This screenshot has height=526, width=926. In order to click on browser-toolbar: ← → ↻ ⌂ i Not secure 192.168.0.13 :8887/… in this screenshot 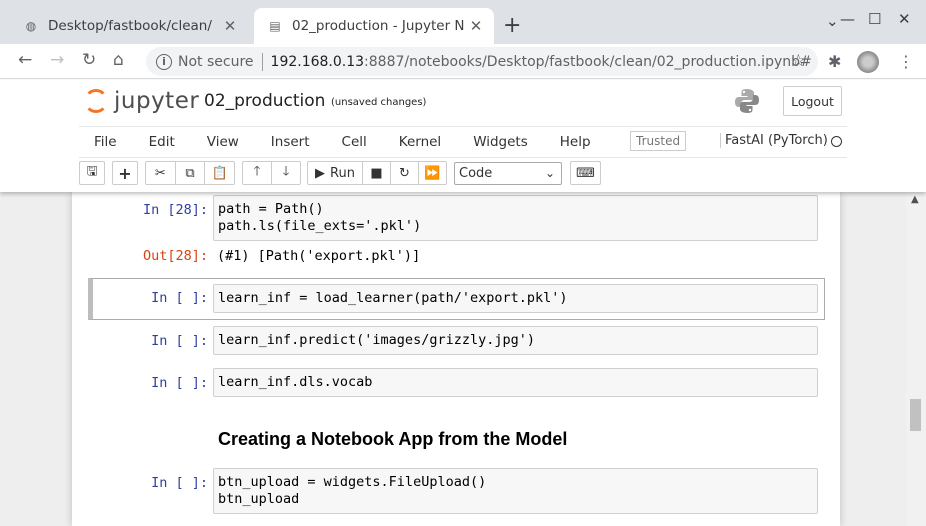, I will do `click(463, 61)`.